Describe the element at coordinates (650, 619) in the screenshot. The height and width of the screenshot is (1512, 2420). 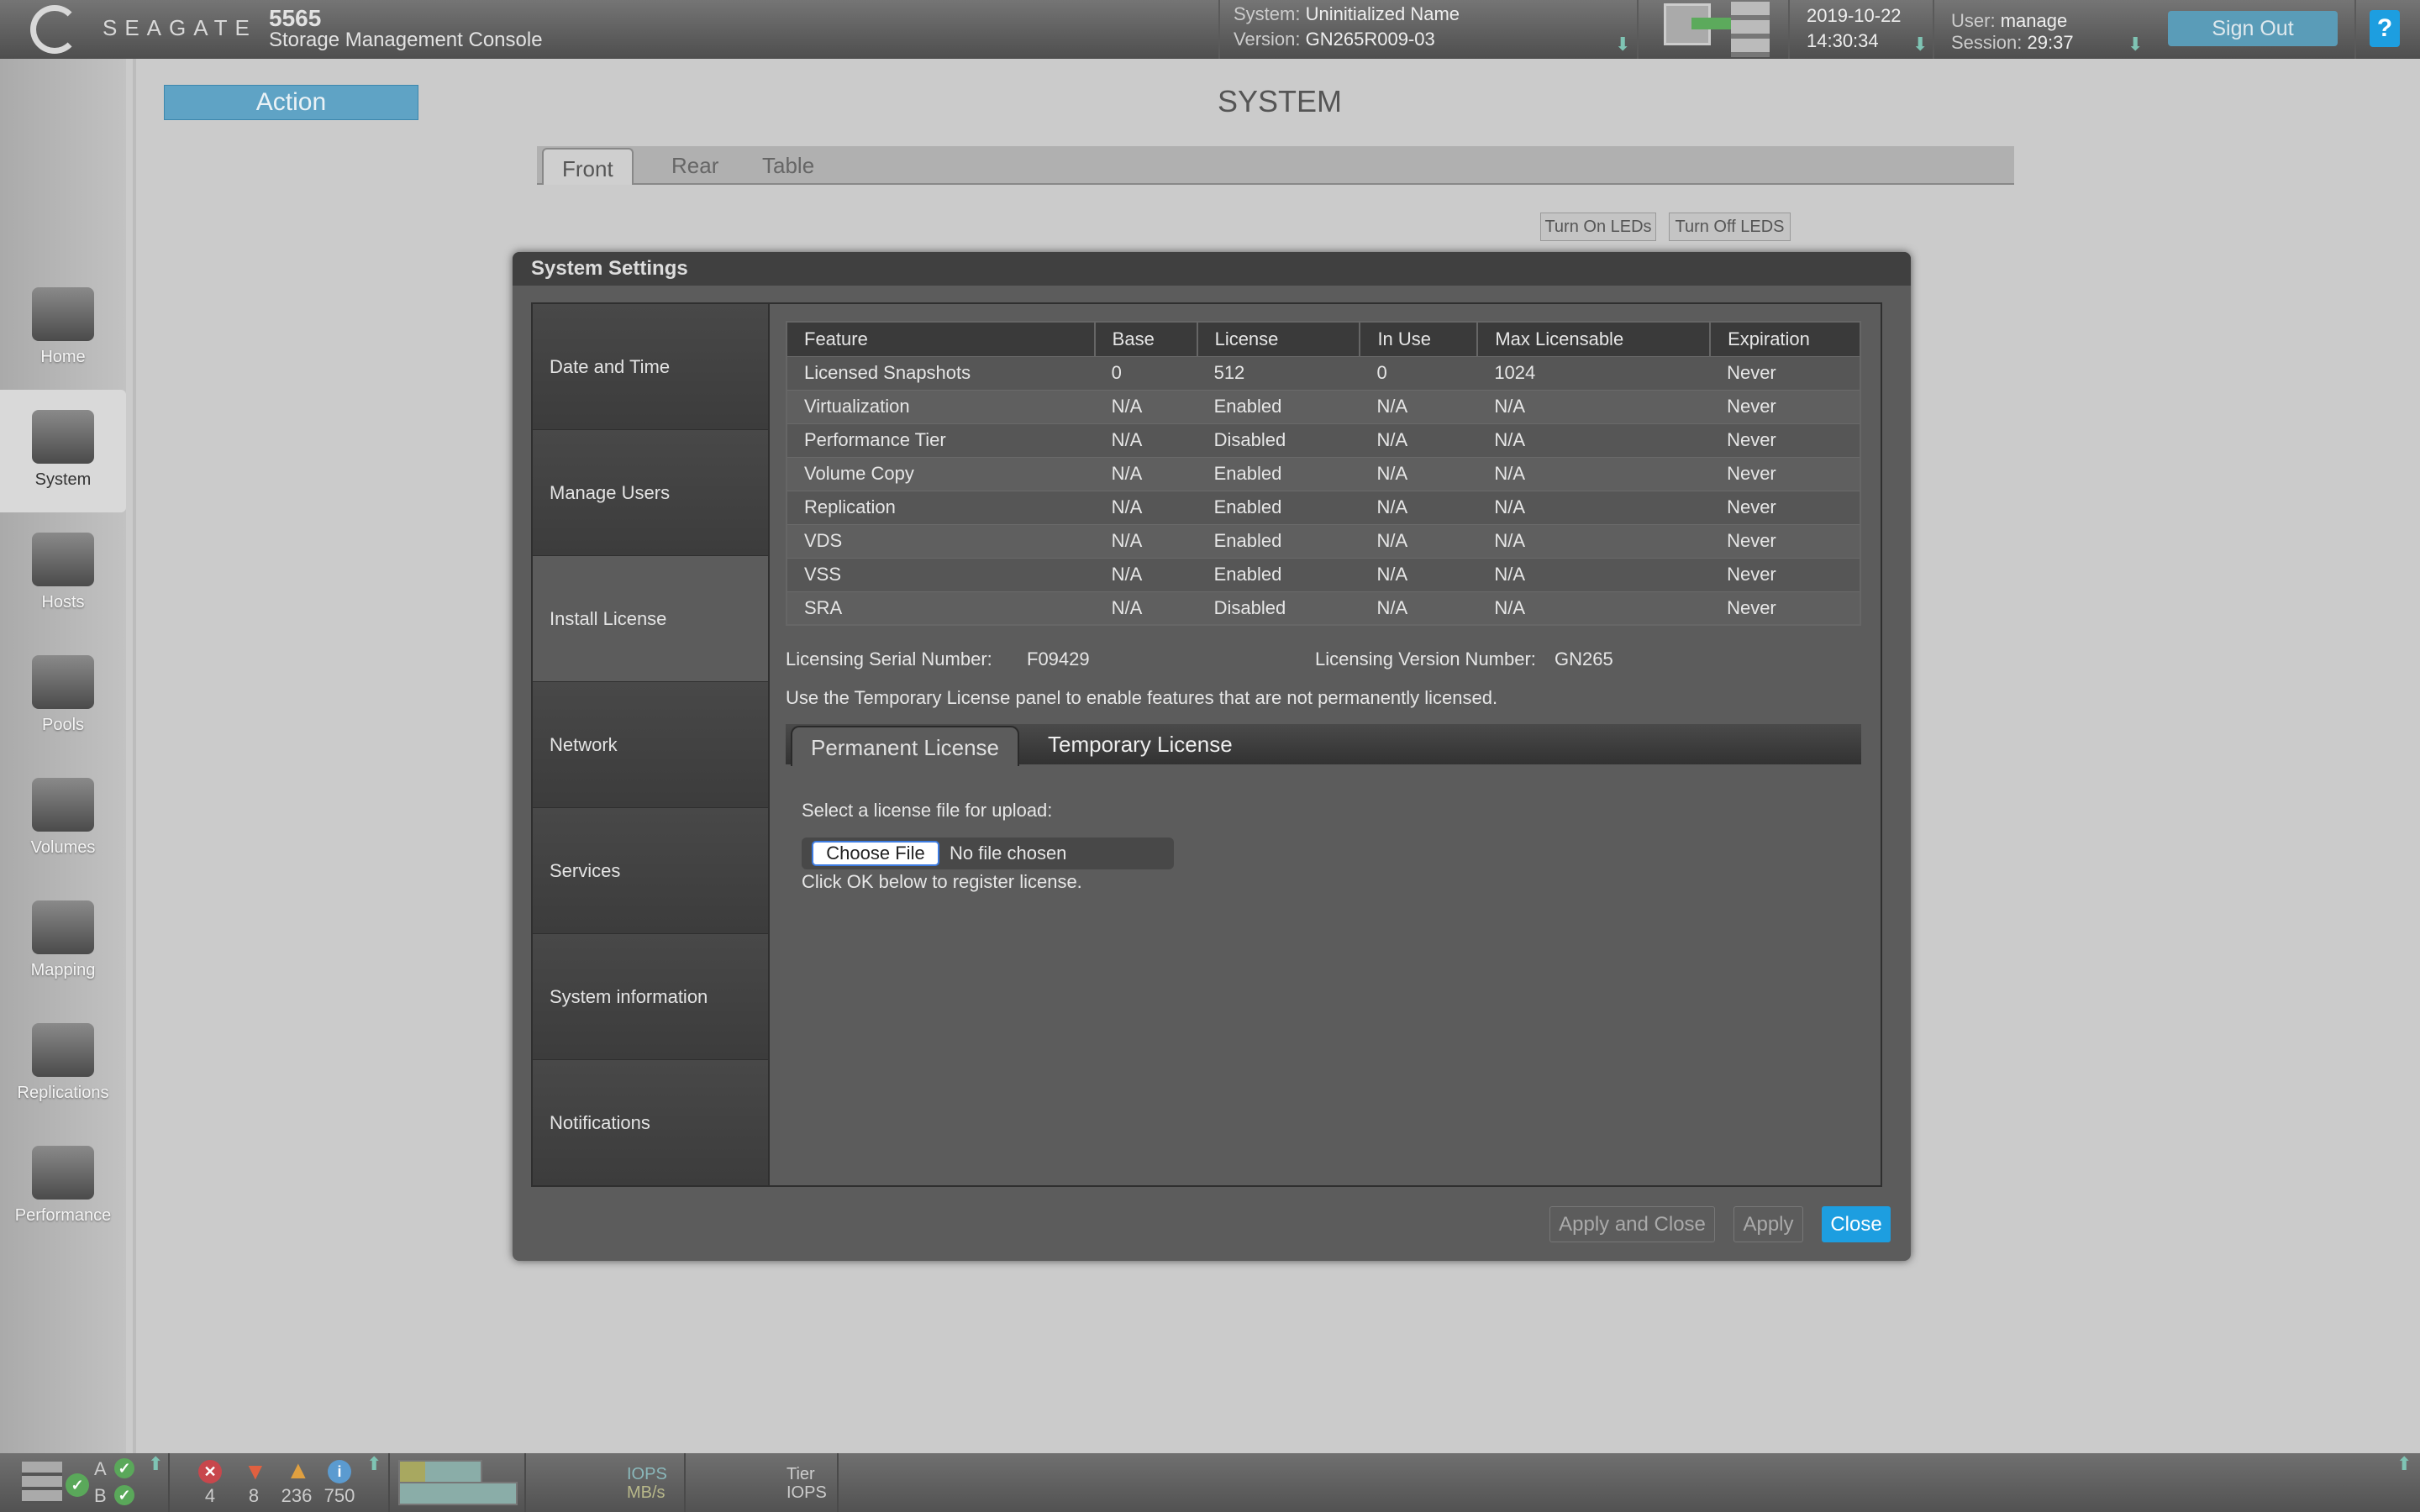
I see `settings-nav-install-license: Install License` at that location.